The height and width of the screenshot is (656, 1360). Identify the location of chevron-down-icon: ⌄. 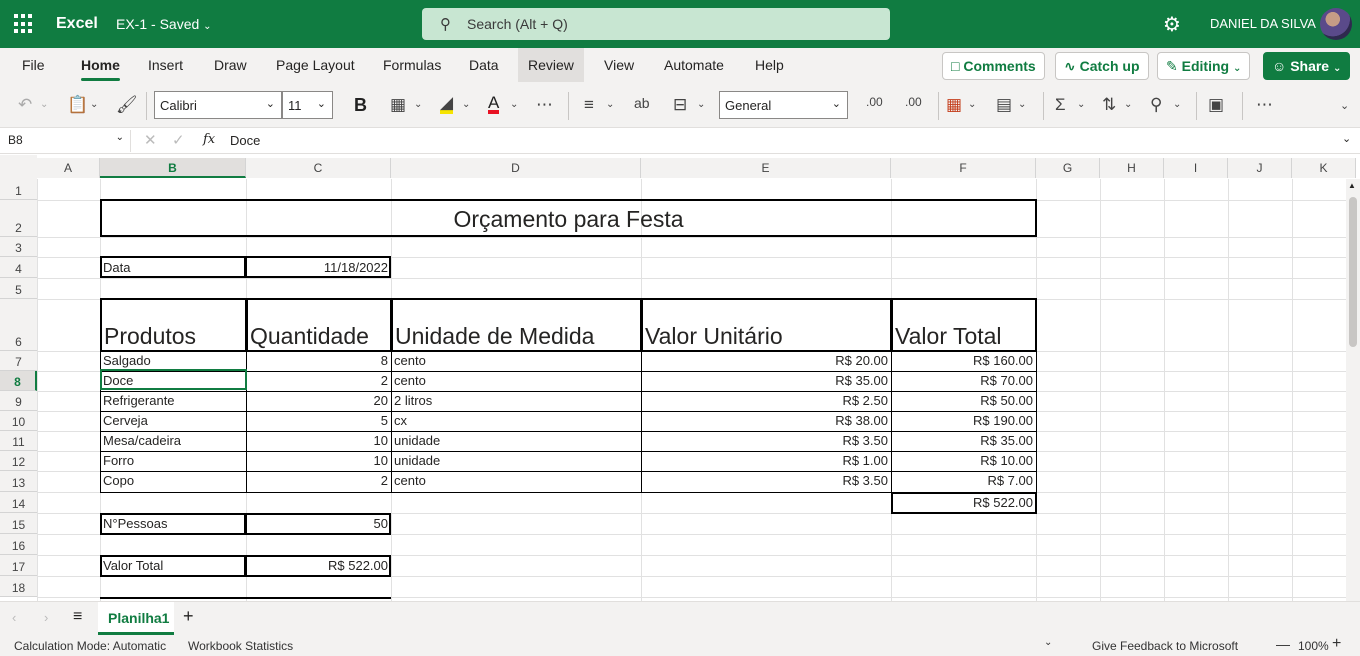
(1048, 642).